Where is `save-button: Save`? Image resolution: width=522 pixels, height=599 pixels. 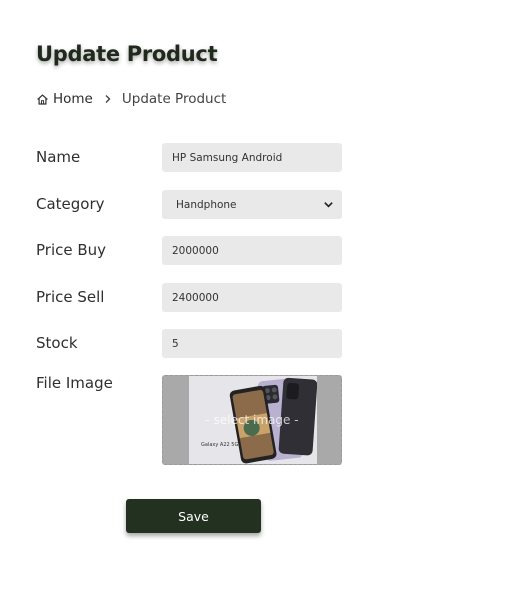 save-button: Save is located at coordinates (193, 516).